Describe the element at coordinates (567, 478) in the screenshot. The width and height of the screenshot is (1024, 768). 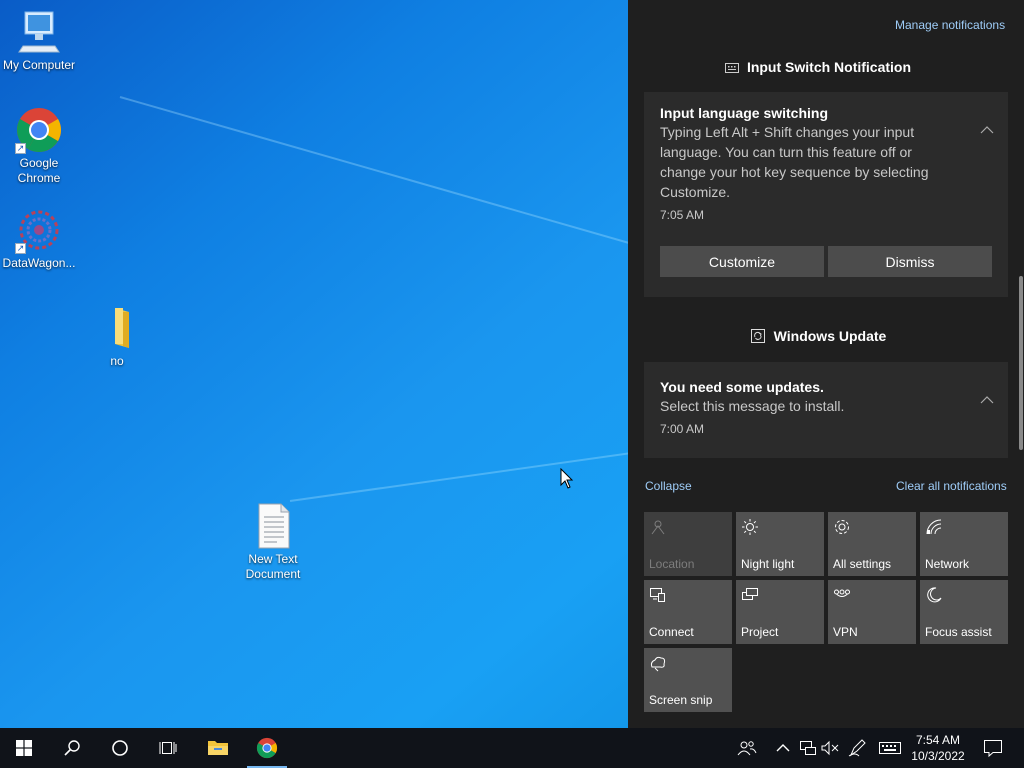
I see `mouse-cursor-icon` at that location.